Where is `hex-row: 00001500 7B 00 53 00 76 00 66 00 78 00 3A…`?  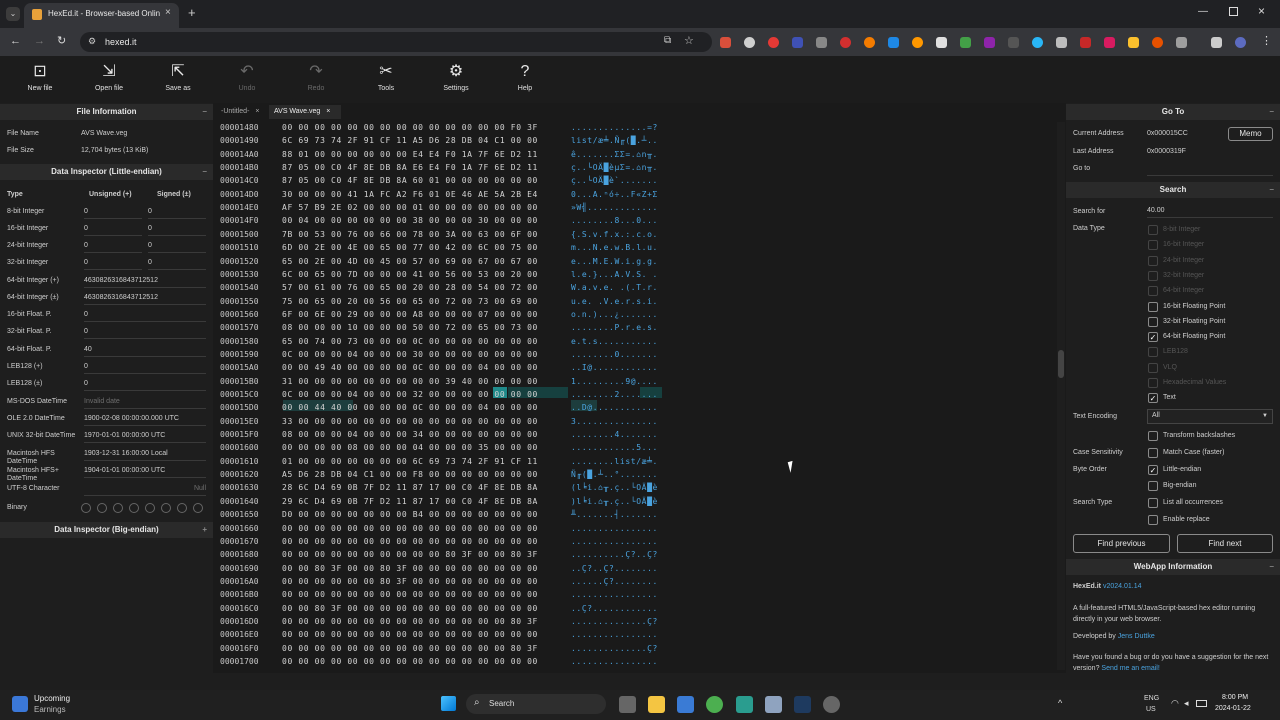 hex-row: 00001500 7B 00 53 00 76 00 66 00 78 00 3A… is located at coordinates (379, 236).